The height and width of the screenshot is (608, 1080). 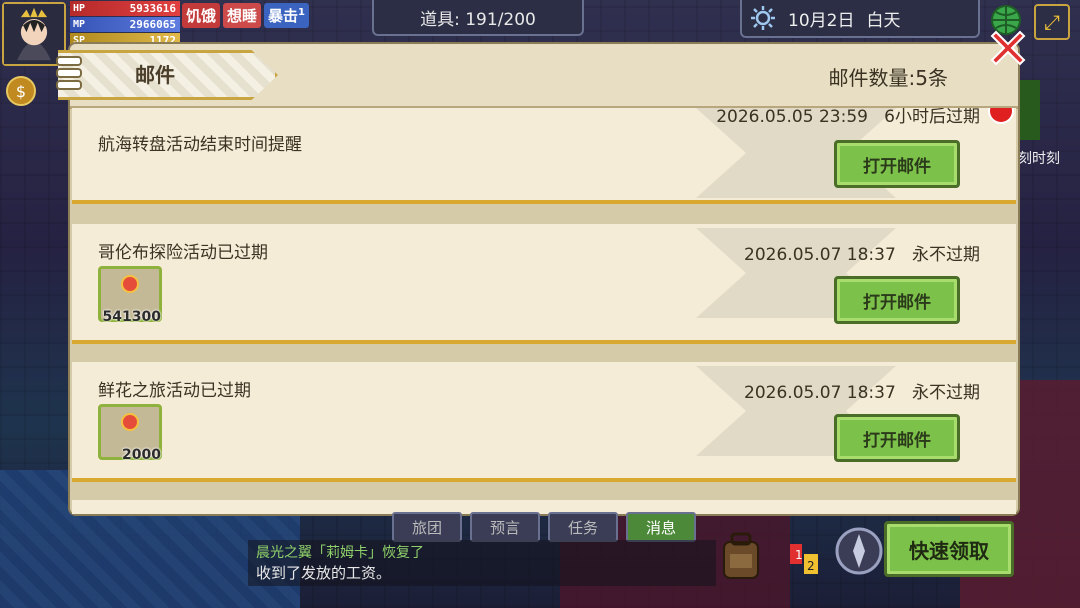 I want to click on date-text: 10月2日, so click(x=821, y=20).